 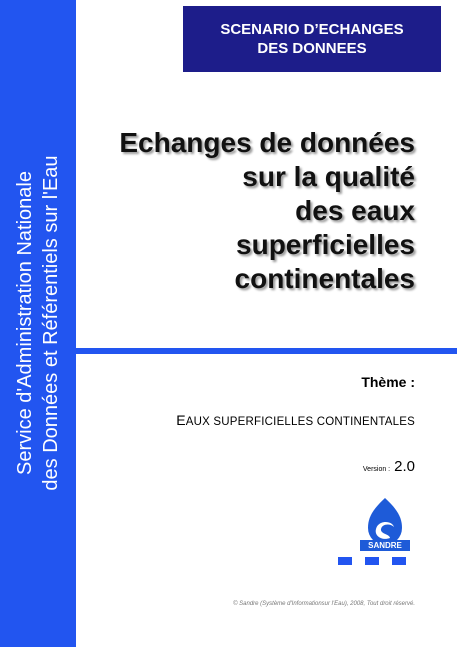 I want to click on theme-value-first: E, so click(x=181, y=420).